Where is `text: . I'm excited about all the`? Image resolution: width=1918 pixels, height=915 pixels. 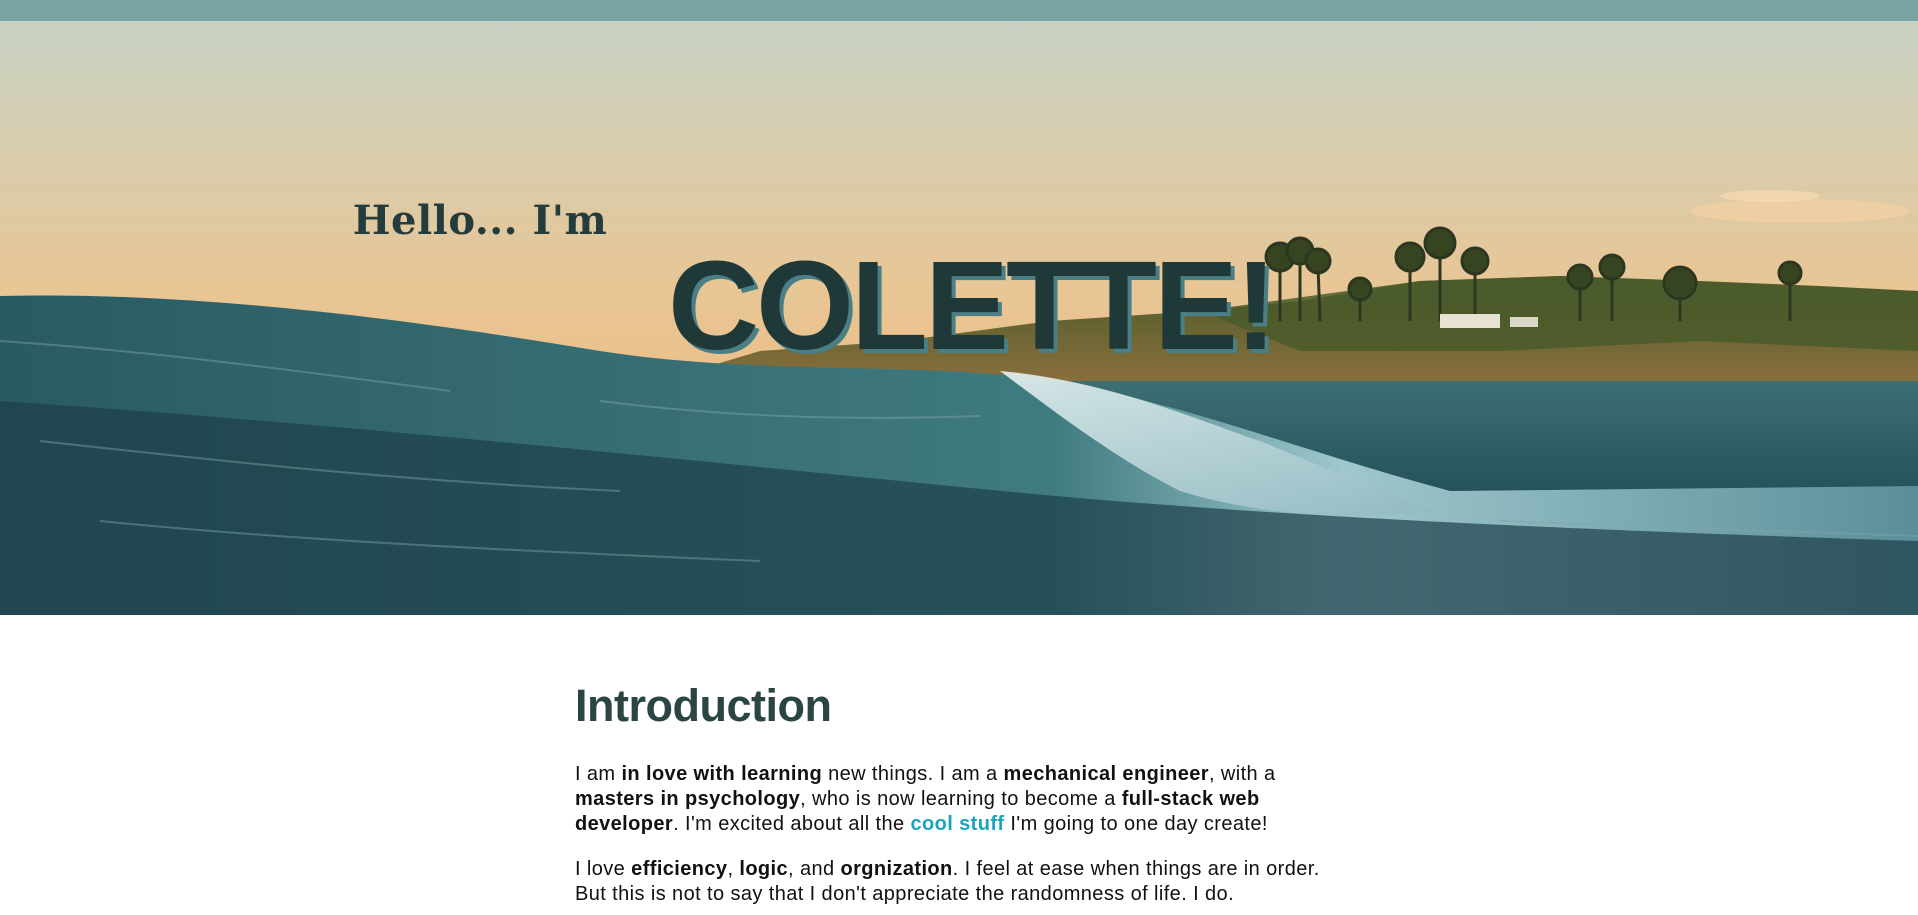 text: . I'm excited about all the is located at coordinates (792, 824).